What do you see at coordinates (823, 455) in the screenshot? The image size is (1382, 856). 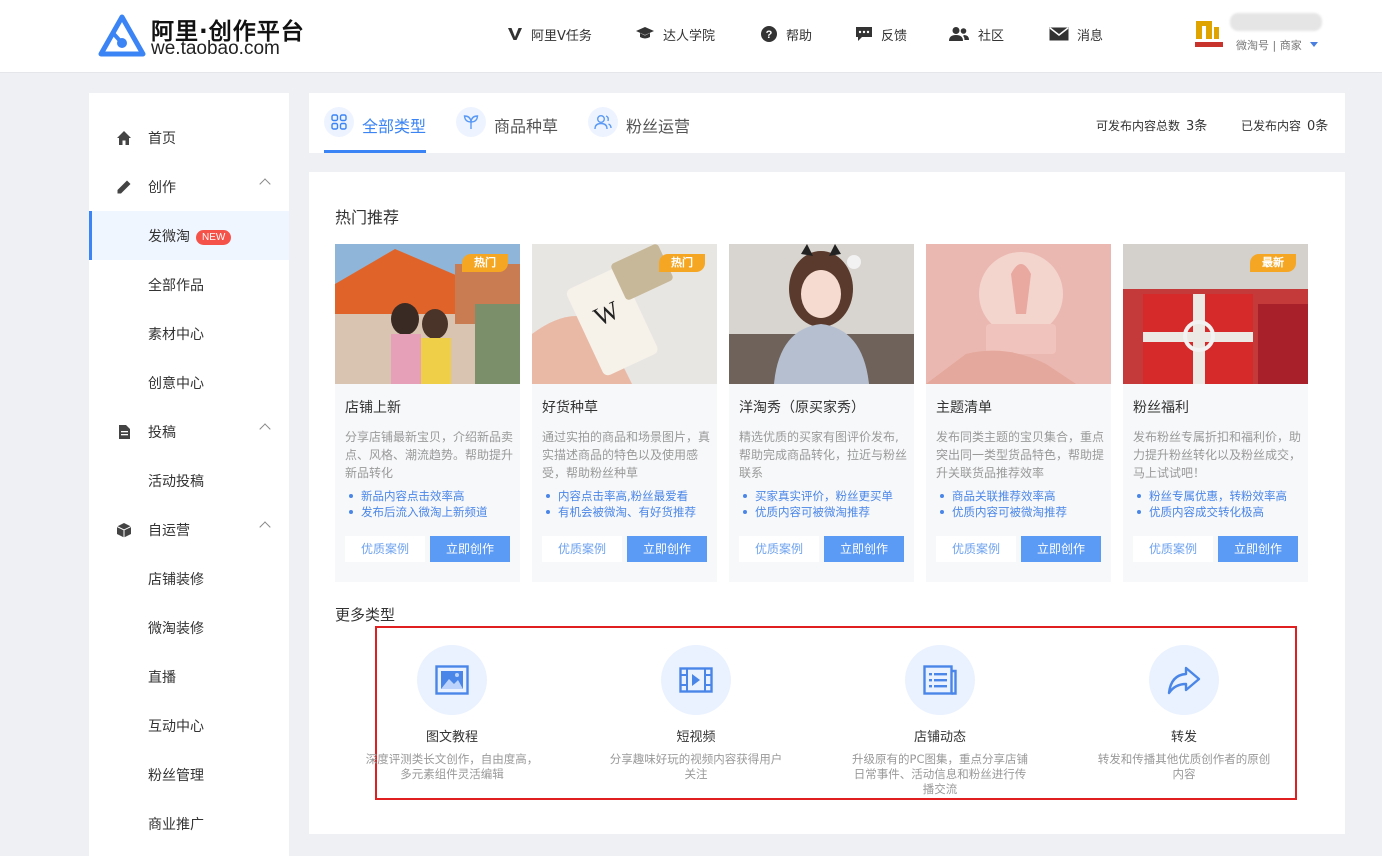 I see `card-description: 精选优质的买家有图评价发布,帮助完成商品转化，拉近与粉丝联系` at bounding box center [823, 455].